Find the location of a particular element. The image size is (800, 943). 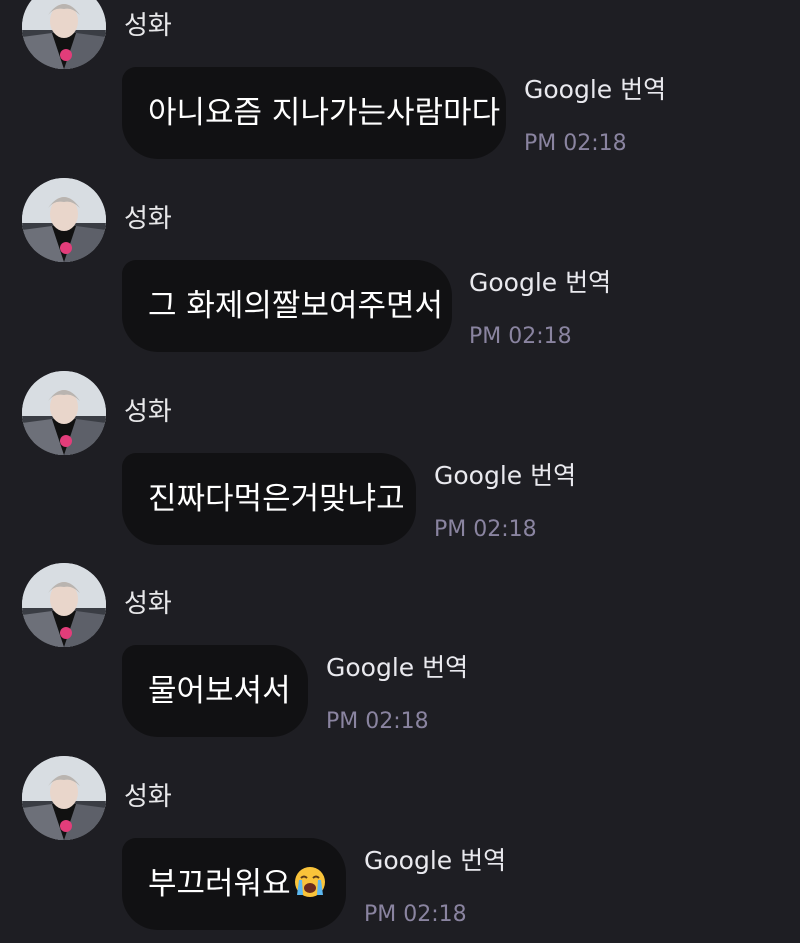

message-text: 진짜다먹은거맞냐고 is located at coordinates (276, 499).